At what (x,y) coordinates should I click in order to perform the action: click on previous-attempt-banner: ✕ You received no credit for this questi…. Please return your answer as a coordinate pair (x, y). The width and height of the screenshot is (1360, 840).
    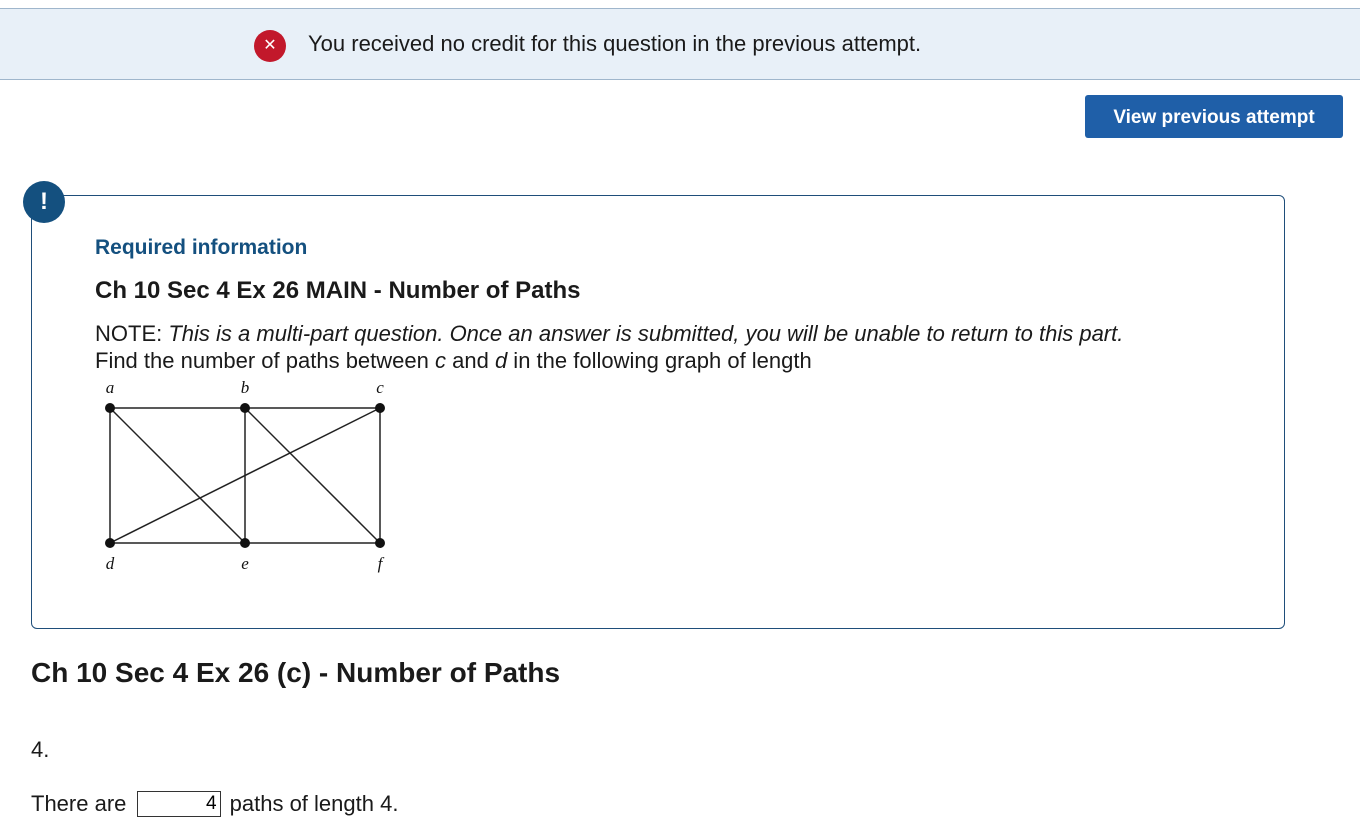
    Looking at the image, I should click on (680, 44).